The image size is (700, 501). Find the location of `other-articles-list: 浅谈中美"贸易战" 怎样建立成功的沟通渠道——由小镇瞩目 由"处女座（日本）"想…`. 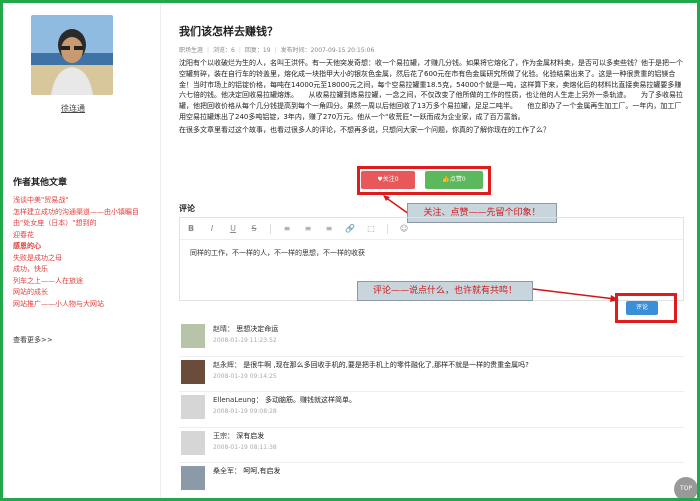

other-articles-list: 浅谈中美"贸易战" 怎样建立成功的沟通渠道——由小镇瞩目 由"处女座（日本）"想… is located at coordinates (85, 252).